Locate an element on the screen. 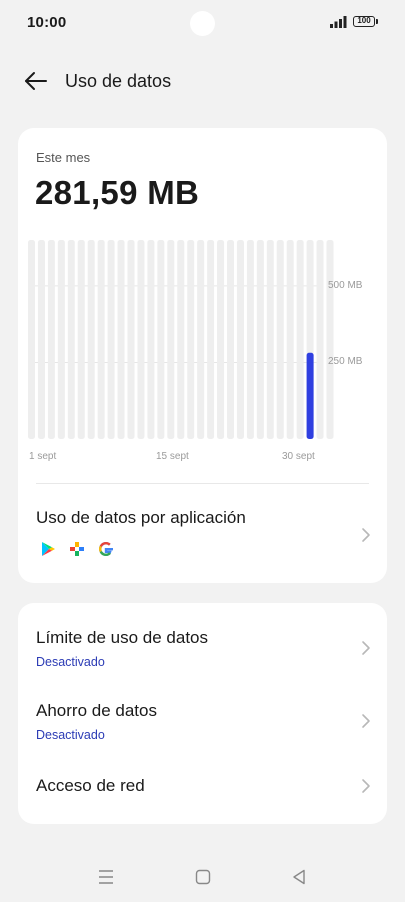  back-nav-icon is located at coordinates (299, 877).